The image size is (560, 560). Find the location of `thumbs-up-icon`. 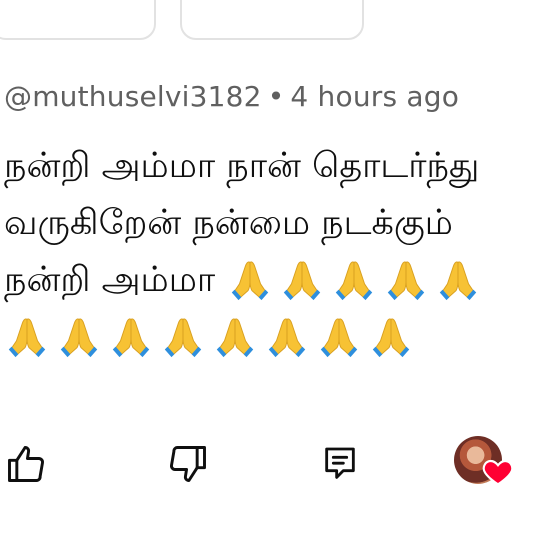

thumbs-up-icon is located at coordinates (26, 464).